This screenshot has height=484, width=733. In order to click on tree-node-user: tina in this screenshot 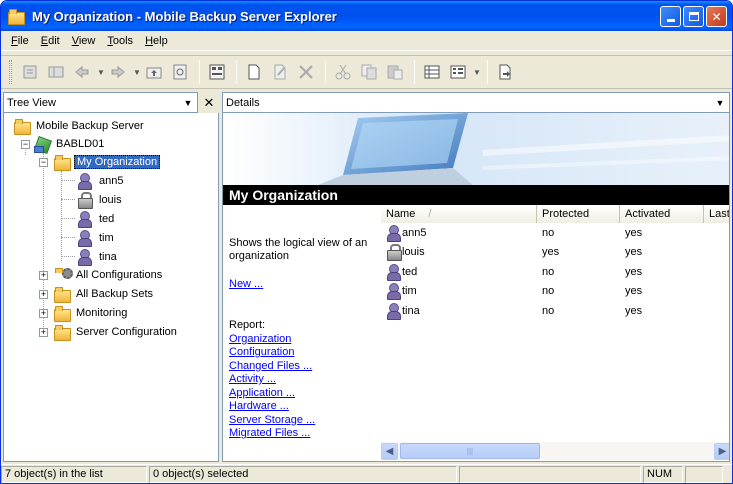, I will do `click(98, 257)`.